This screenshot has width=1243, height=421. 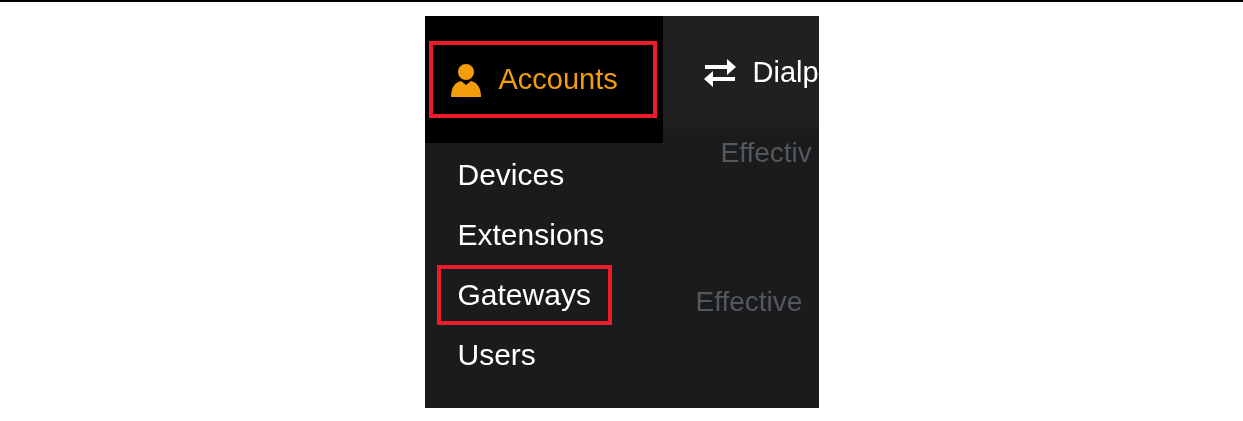 What do you see at coordinates (740, 72) in the screenshot?
I see `nav-tab: Dialp` at bounding box center [740, 72].